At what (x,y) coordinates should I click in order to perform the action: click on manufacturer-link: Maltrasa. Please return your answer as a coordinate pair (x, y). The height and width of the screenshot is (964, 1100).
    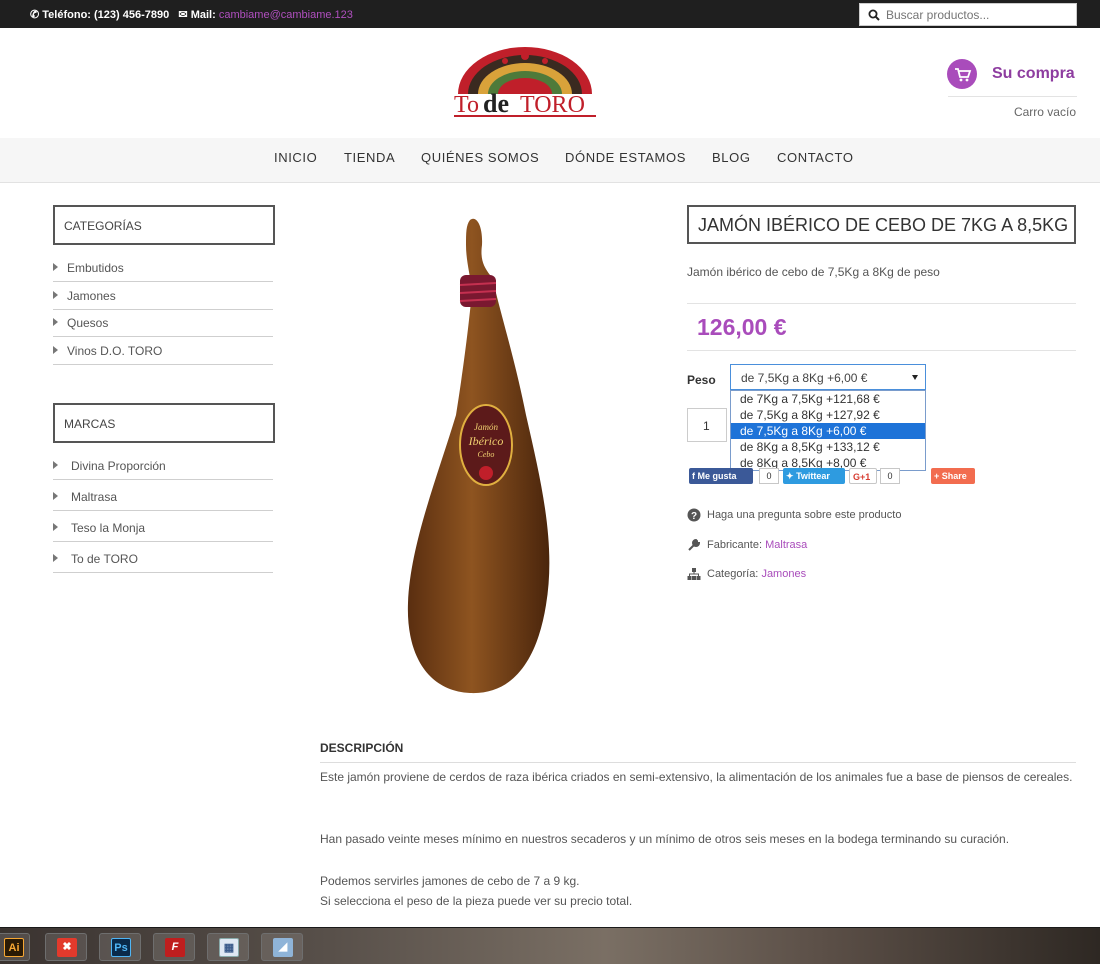
    Looking at the image, I should click on (786, 545).